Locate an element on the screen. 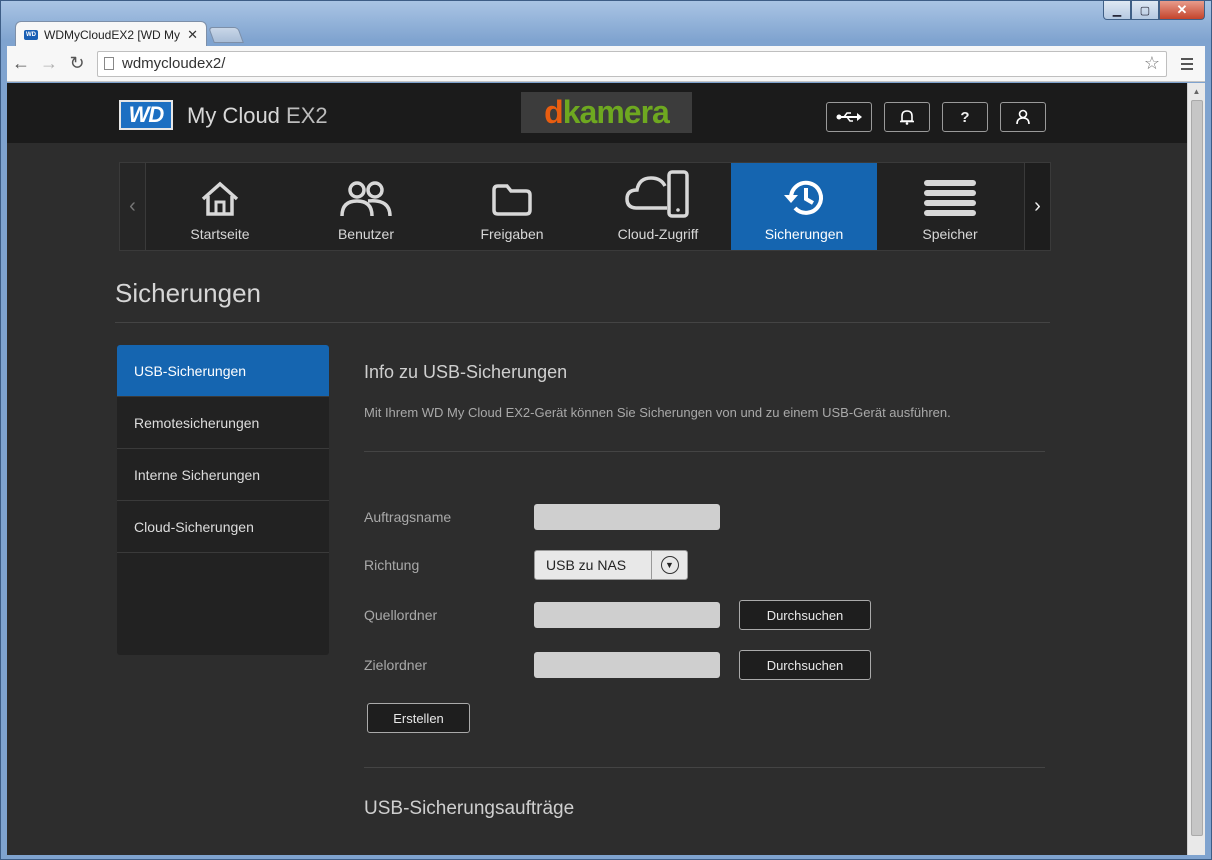  browser-tab: WD WDMyCloudEX2 [WD My ✕ is located at coordinates (111, 34).